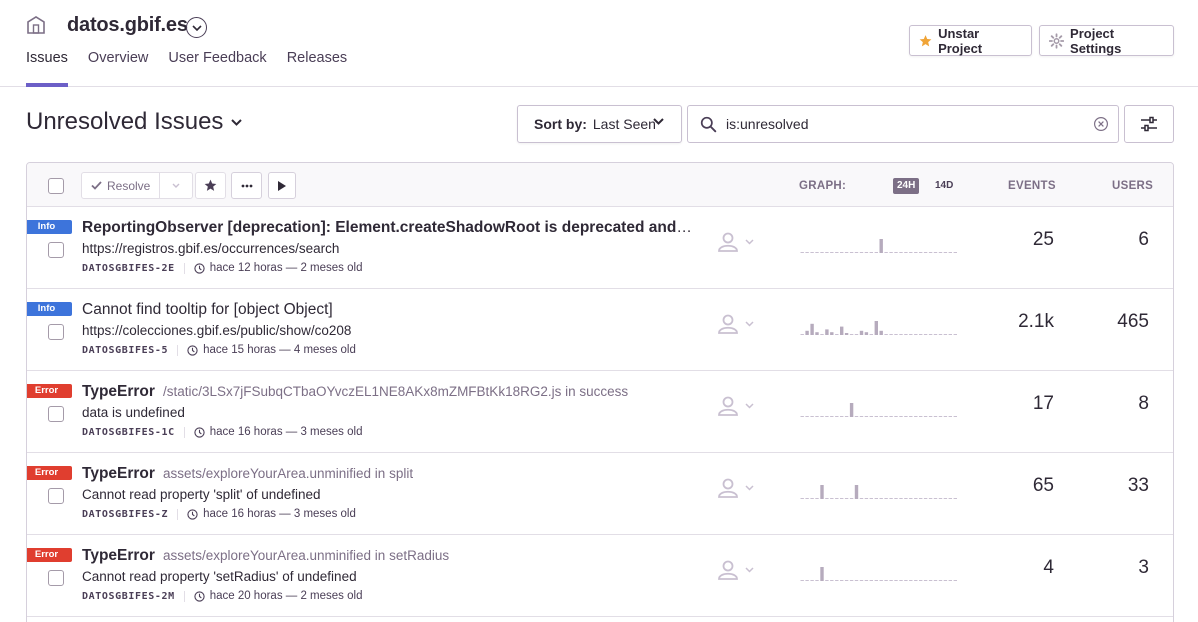 This screenshot has height=622, width=1198. What do you see at coordinates (282, 185) in the screenshot?
I see `realtime-play-button` at bounding box center [282, 185].